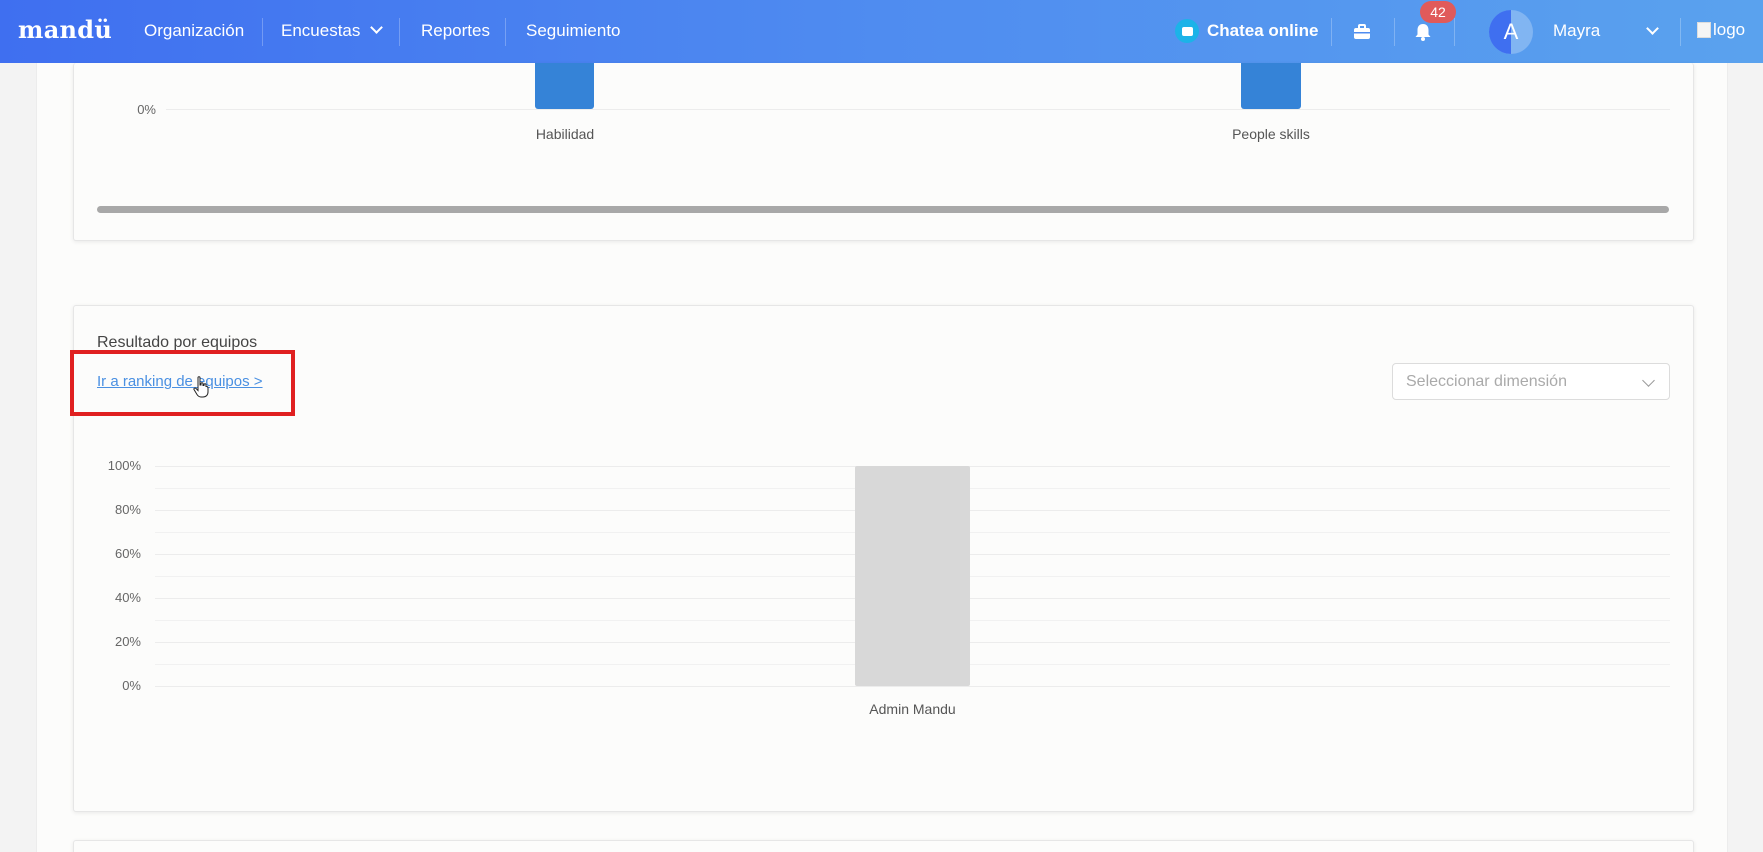  What do you see at coordinates (1486, 381) in the screenshot?
I see `dimension-select-placeholder: Seleccionar dimensión` at bounding box center [1486, 381].